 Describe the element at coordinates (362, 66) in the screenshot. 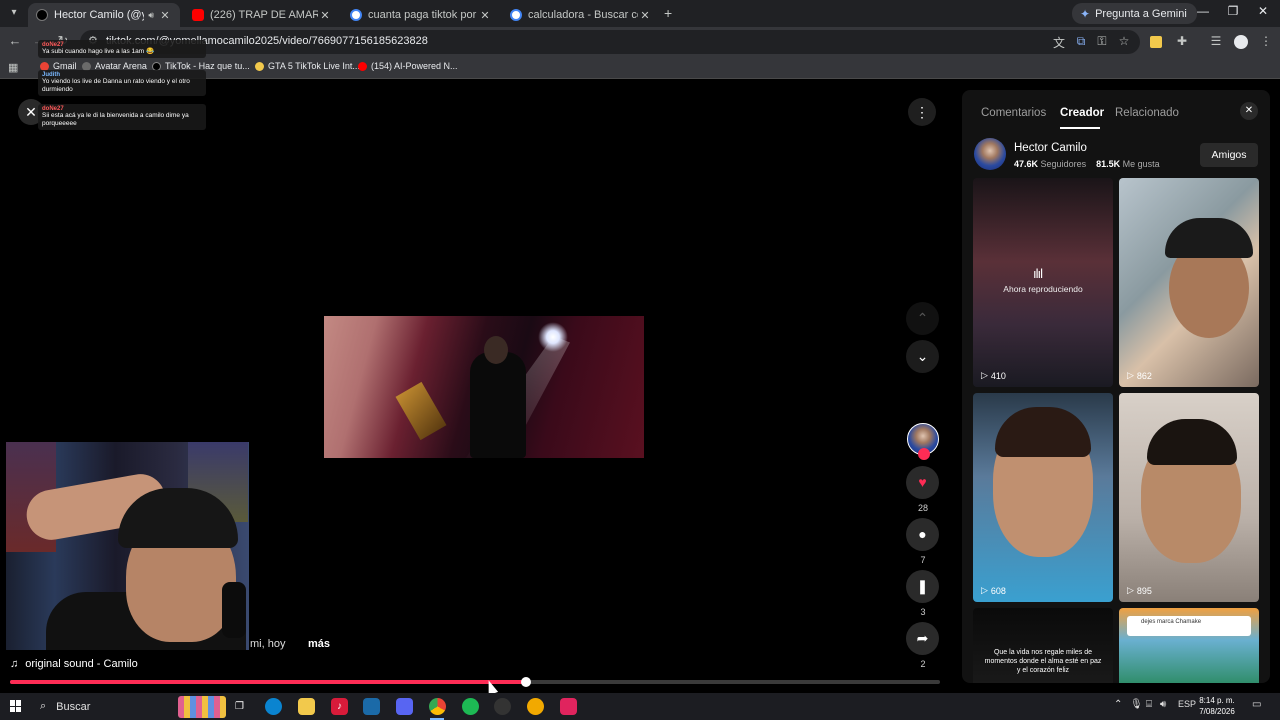

I see `youtube-icon` at that location.